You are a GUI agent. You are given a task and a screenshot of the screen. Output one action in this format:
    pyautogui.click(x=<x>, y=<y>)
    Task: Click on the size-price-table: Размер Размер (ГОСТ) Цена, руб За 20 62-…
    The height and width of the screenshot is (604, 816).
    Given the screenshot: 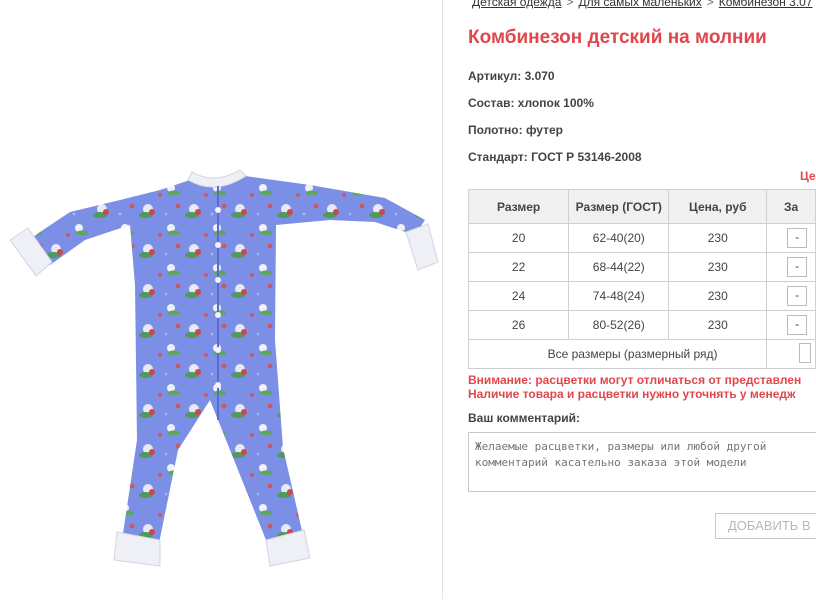 What is the action you would take?
    pyautogui.click(x=642, y=279)
    